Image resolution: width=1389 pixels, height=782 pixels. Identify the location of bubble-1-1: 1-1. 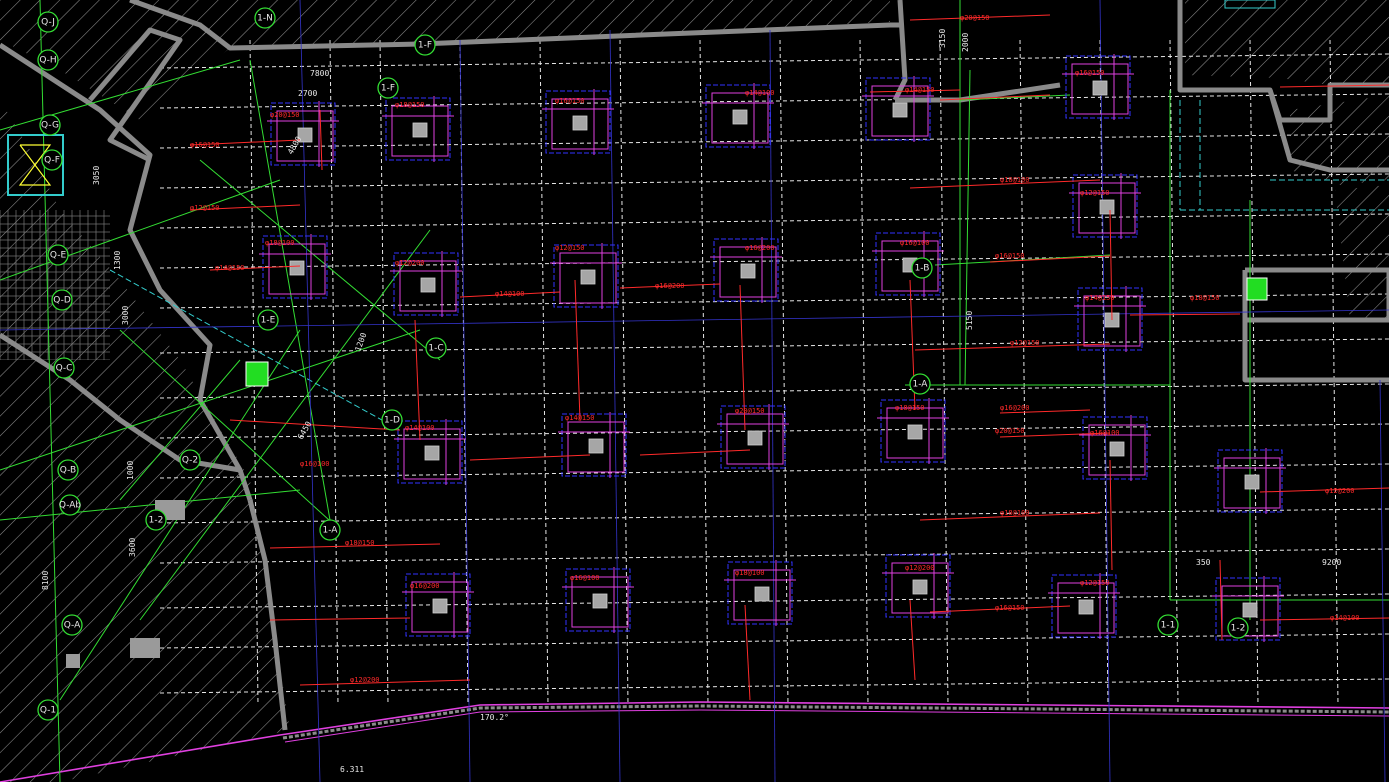
(1168, 625).